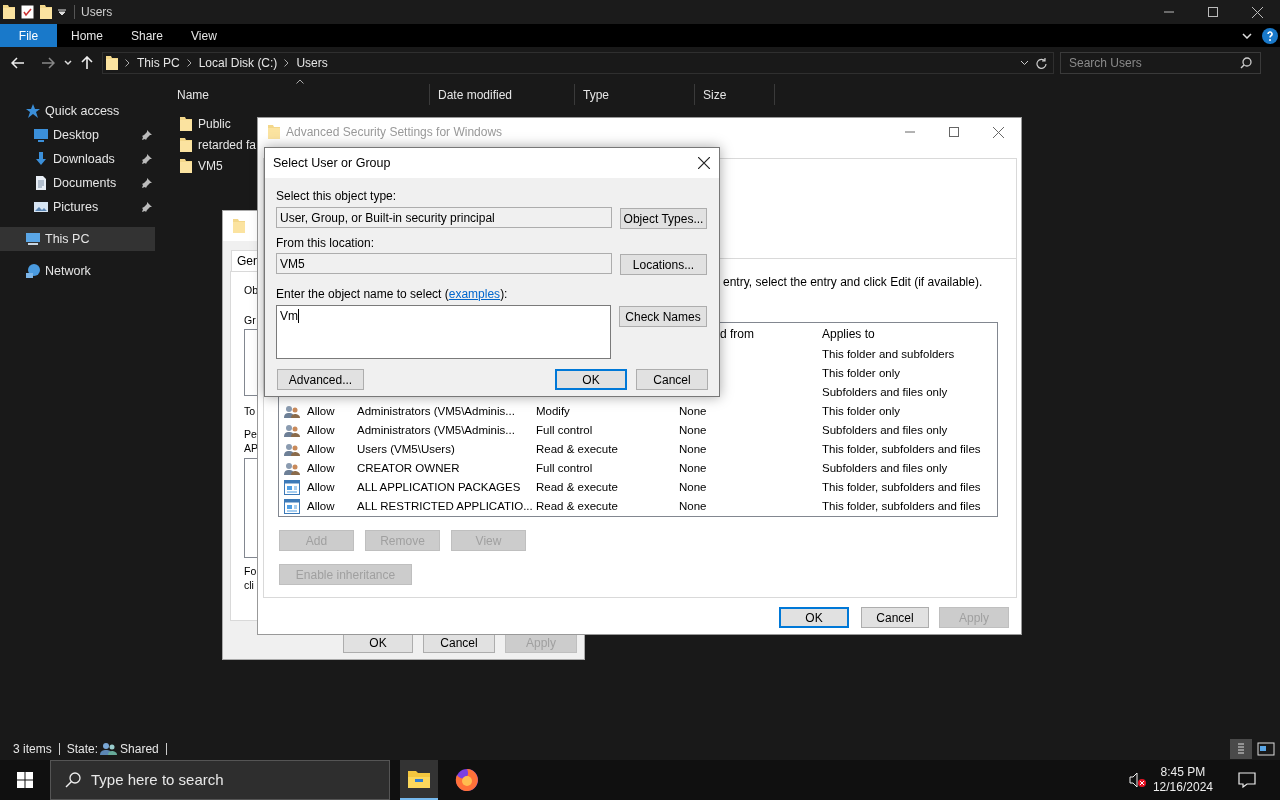  Describe the element at coordinates (158, 63) in the screenshot. I see `breadcrumb: This PC` at that location.